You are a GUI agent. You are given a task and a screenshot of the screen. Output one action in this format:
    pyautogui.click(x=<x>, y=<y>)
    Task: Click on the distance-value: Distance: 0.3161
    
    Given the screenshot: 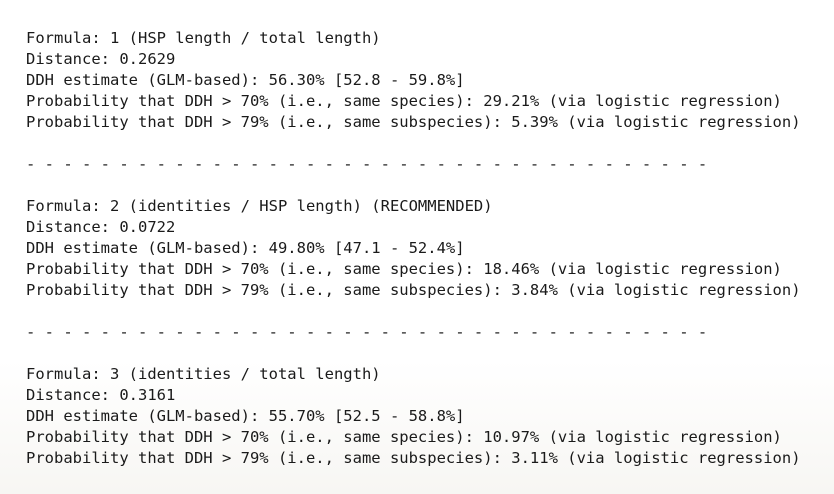 What is the action you would take?
    pyautogui.click(x=101, y=395)
    